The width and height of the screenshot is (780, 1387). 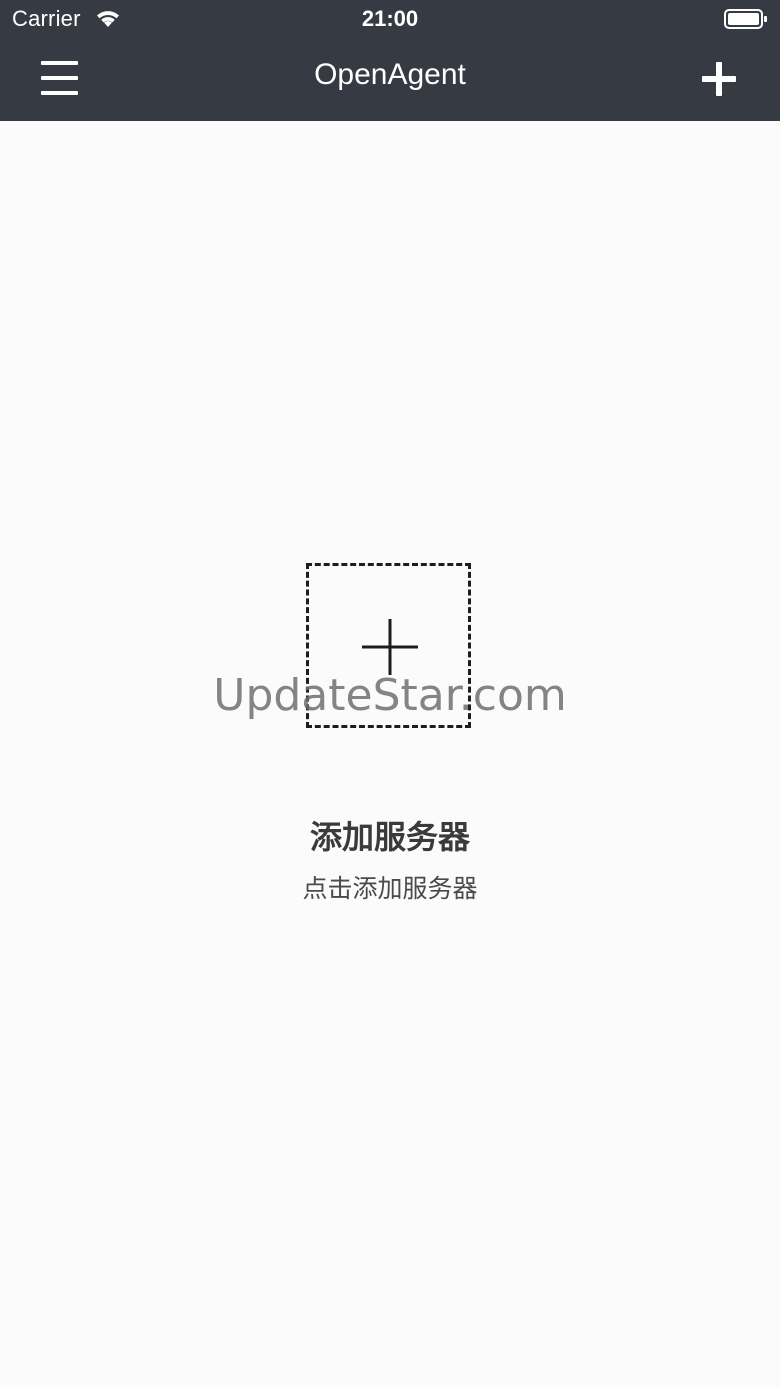 I want to click on add-server-placeholder-button, so click(x=388, y=645).